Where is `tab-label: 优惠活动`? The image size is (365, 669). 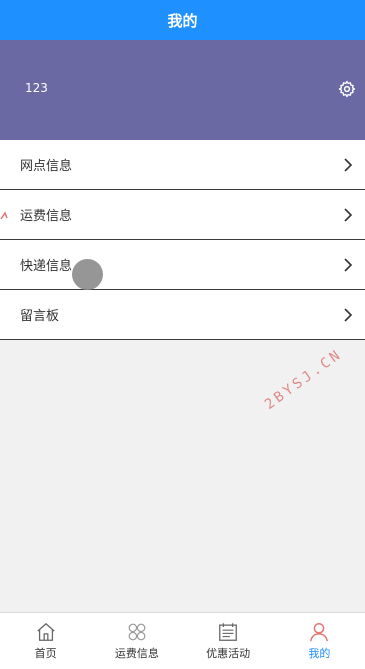
tab-label: 优惠活动 is located at coordinates (228, 653).